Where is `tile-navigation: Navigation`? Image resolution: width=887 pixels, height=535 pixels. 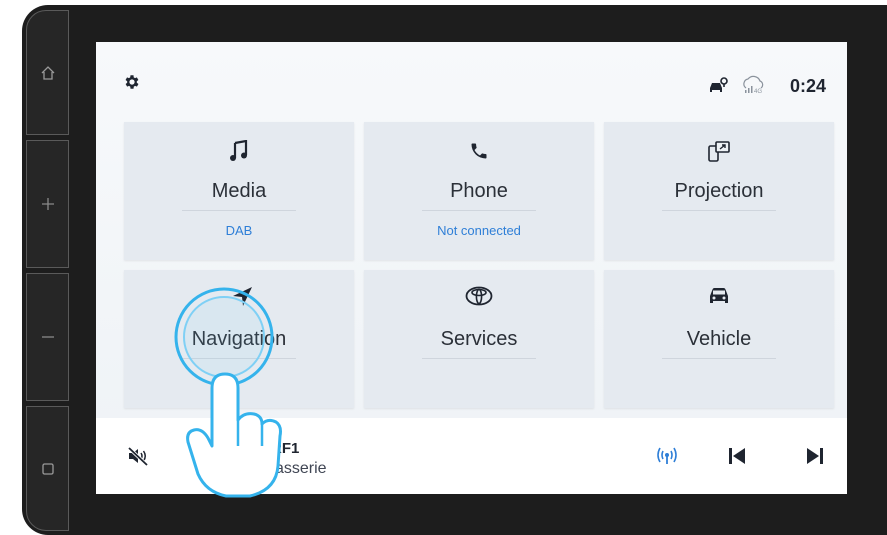
tile-navigation: Navigation is located at coordinates (239, 339).